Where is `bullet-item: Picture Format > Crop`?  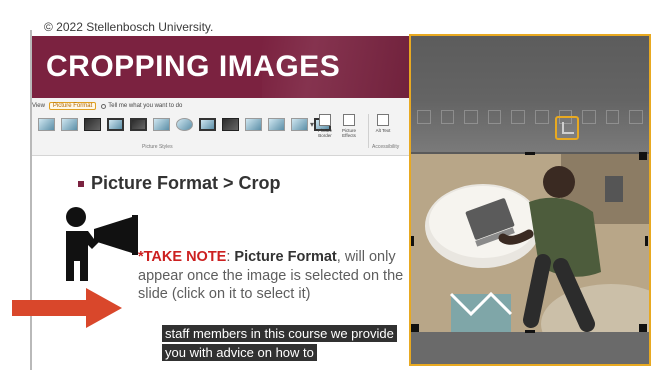 bullet-item: Picture Format > Crop is located at coordinates (179, 183).